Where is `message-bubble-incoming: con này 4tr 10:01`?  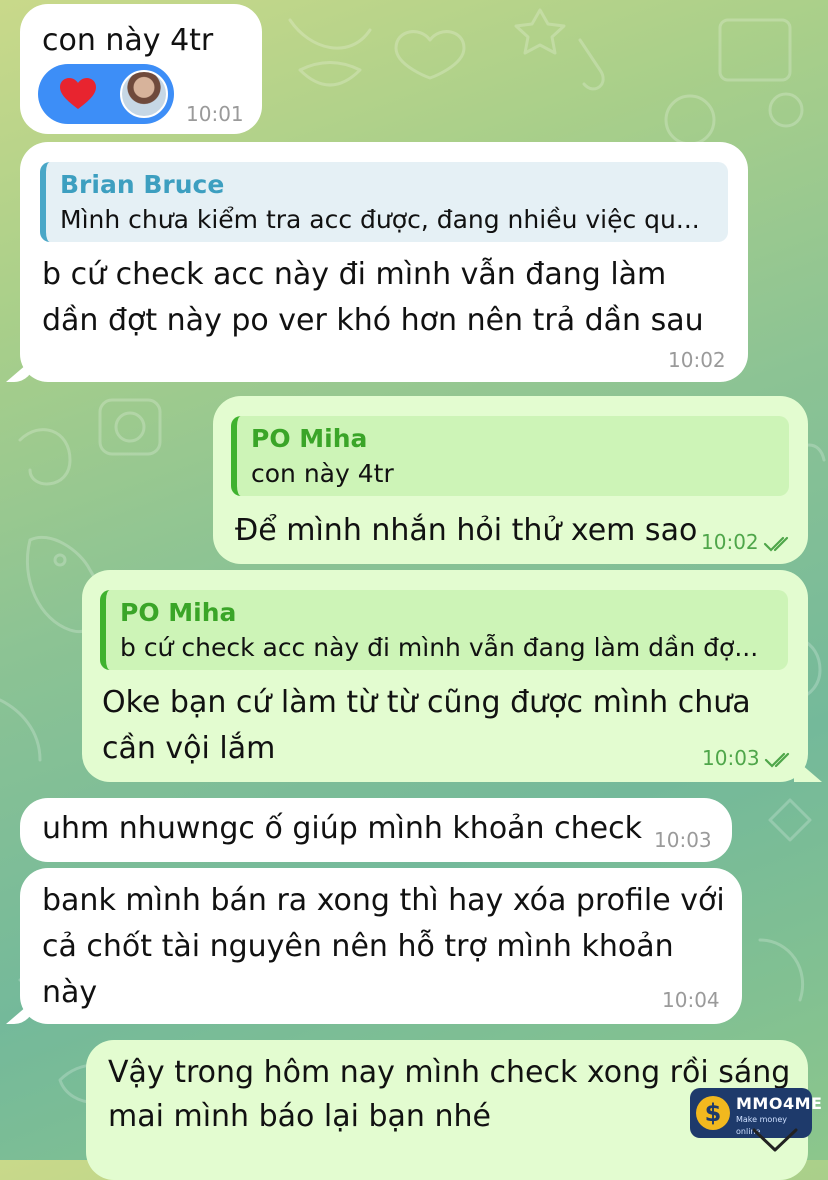 message-bubble-incoming: con này 4tr 10:01 is located at coordinates (141, 69).